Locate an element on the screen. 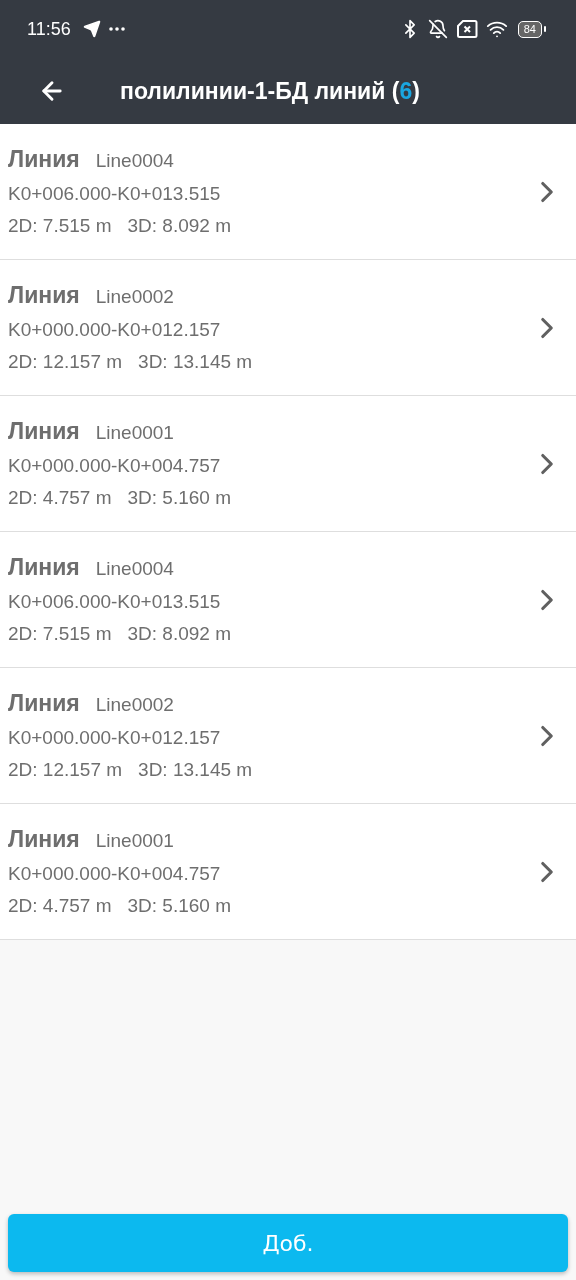  screen-title: полилинии-1-БД линий (6) is located at coordinates (270, 91).